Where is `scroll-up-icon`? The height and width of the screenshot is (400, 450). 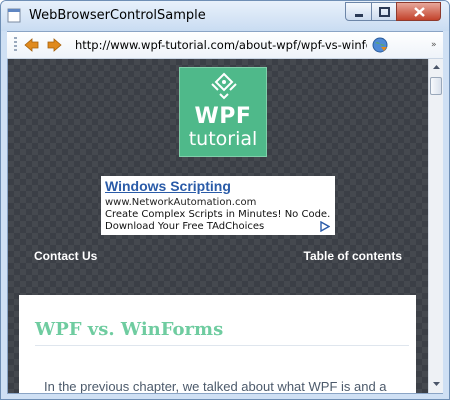 scroll-up-icon is located at coordinates (436, 67).